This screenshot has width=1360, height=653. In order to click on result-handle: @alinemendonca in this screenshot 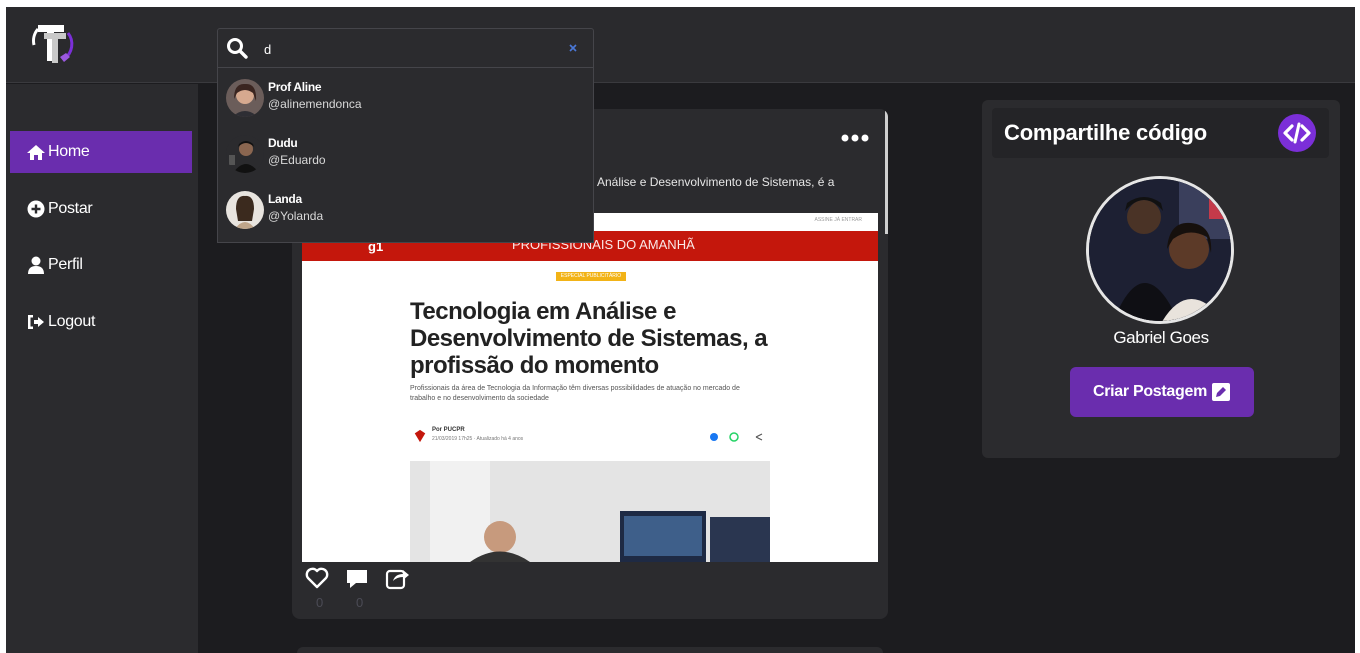, I will do `click(315, 104)`.